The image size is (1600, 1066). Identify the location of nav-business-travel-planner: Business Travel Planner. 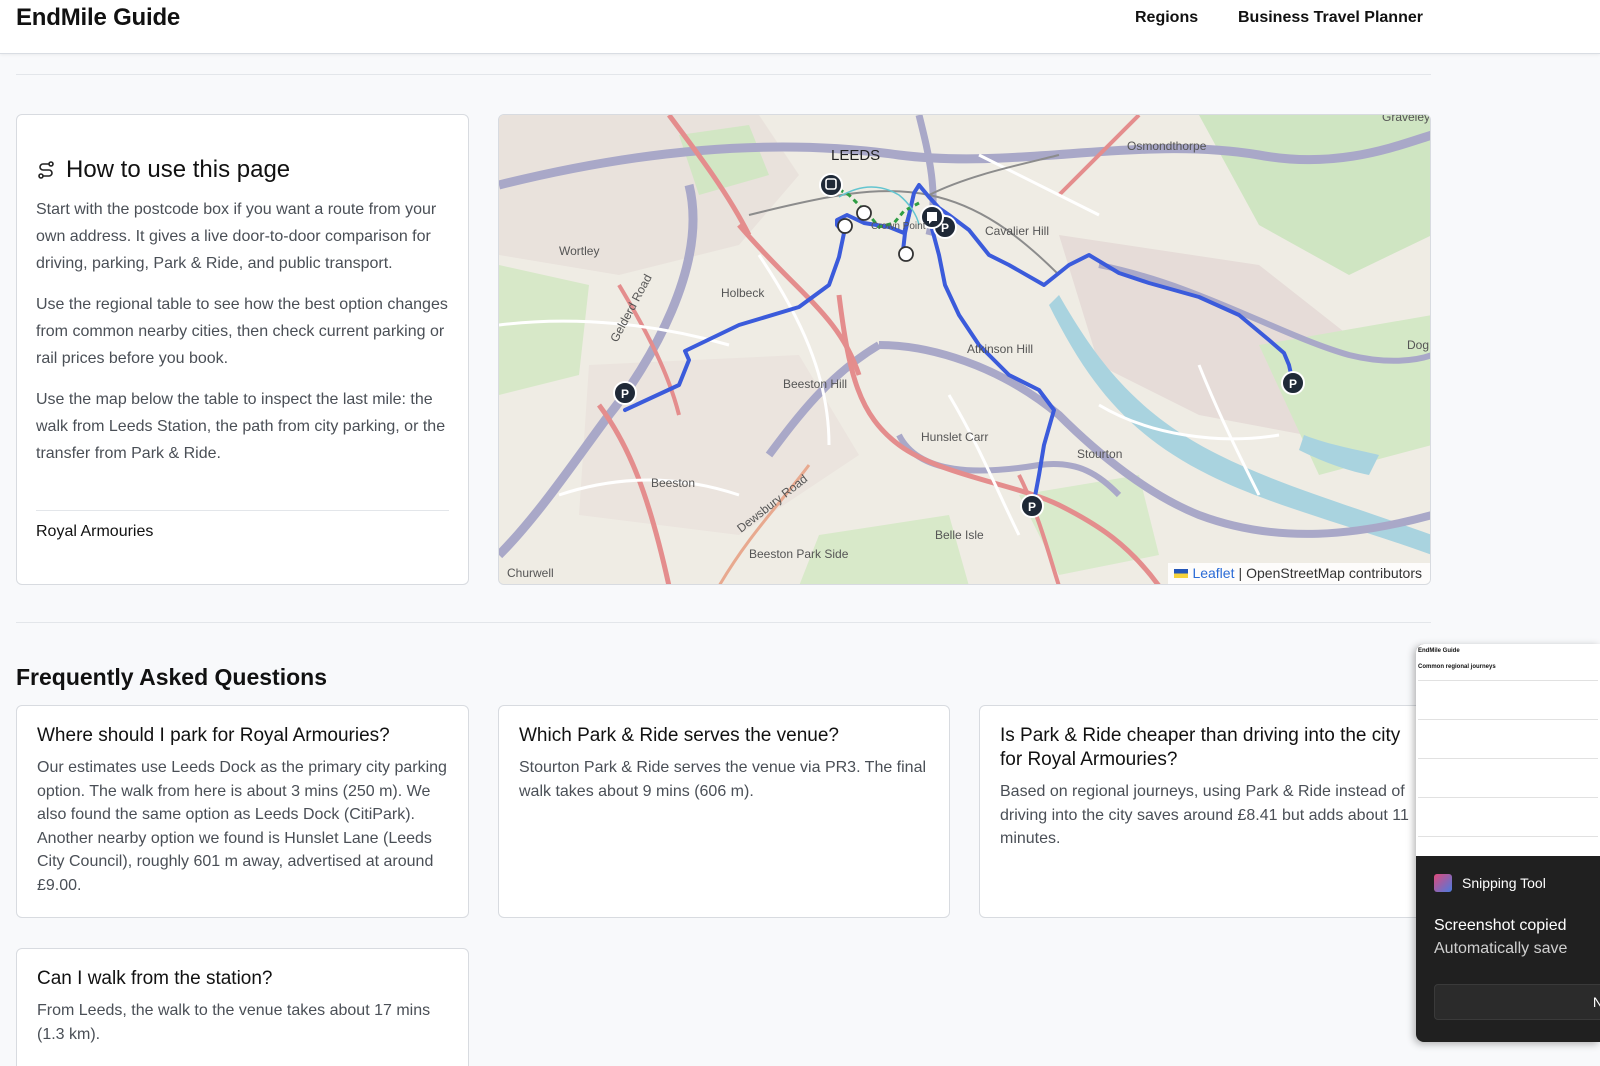
(1330, 18).